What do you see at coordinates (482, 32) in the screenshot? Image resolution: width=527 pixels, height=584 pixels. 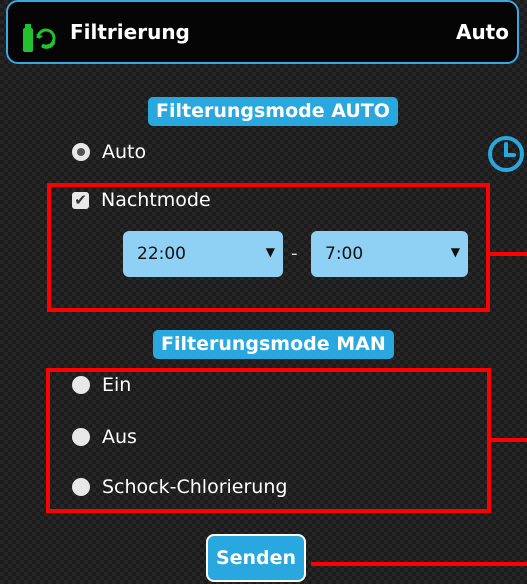 I see `mode-status: Auto` at bounding box center [482, 32].